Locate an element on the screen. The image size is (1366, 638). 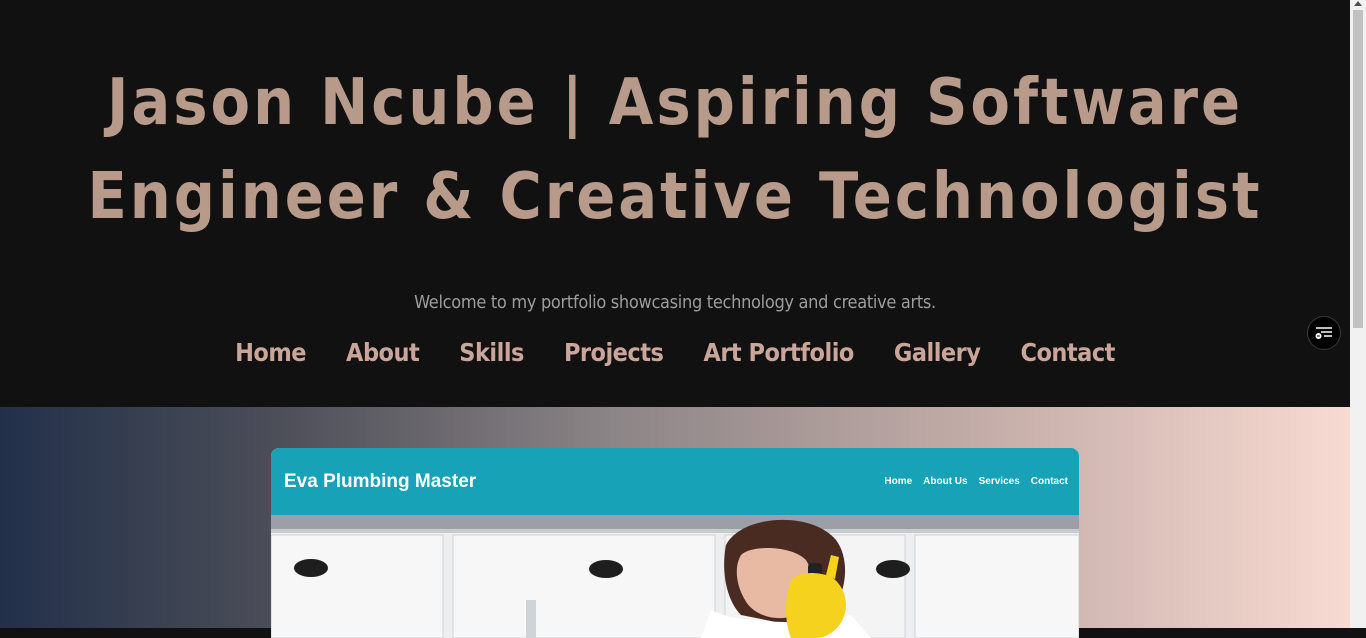
card-nav-home: Home is located at coordinates (898, 481).